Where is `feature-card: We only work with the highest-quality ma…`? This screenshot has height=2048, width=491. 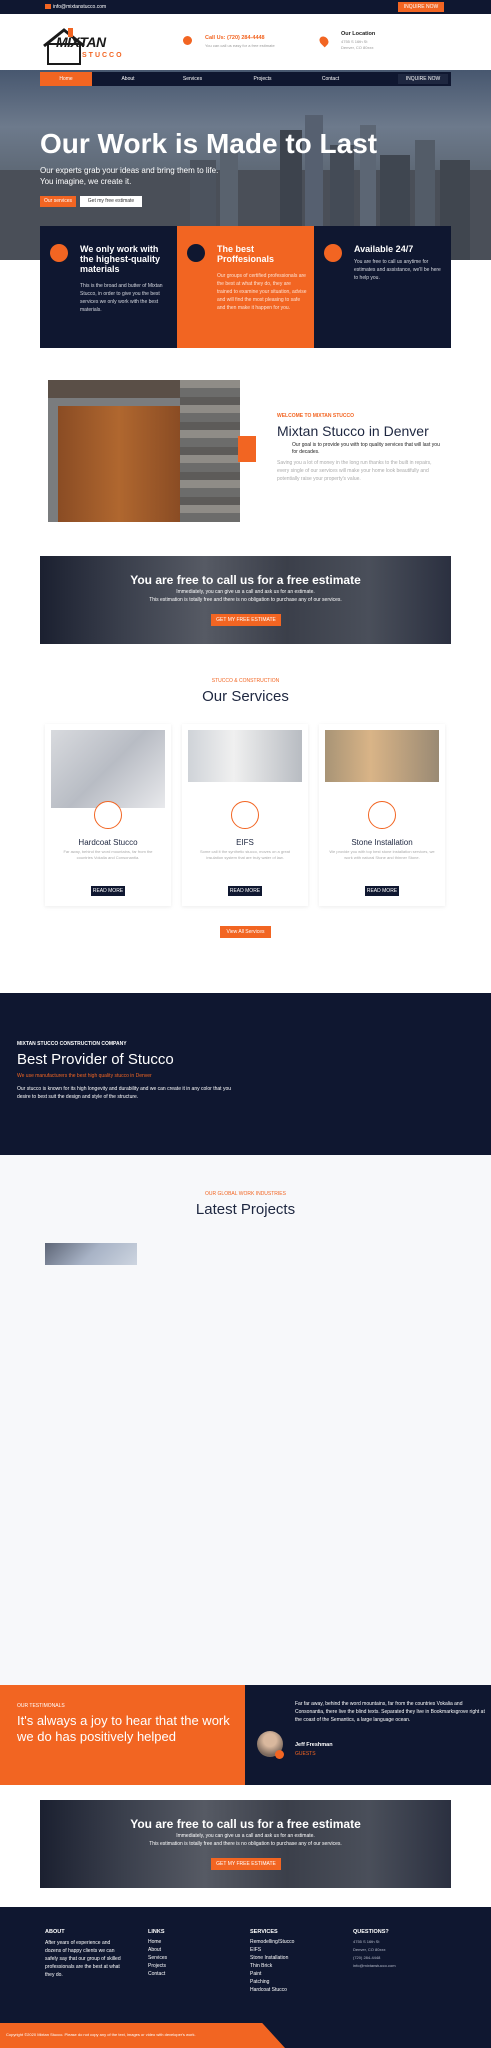 feature-card: We only work with the highest-quality ma… is located at coordinates (108, 287).